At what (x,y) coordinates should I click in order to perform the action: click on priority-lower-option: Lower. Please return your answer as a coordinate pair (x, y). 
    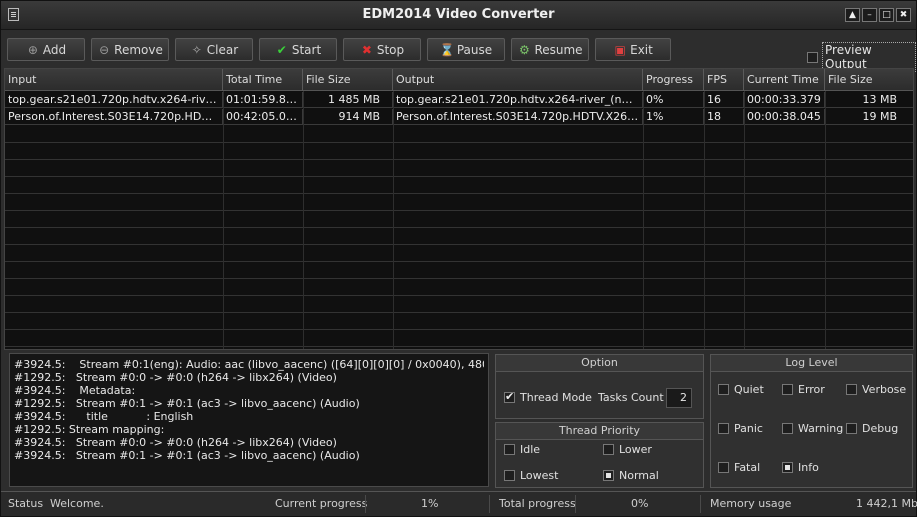
    Looking at the image, I should click on (627, 449).